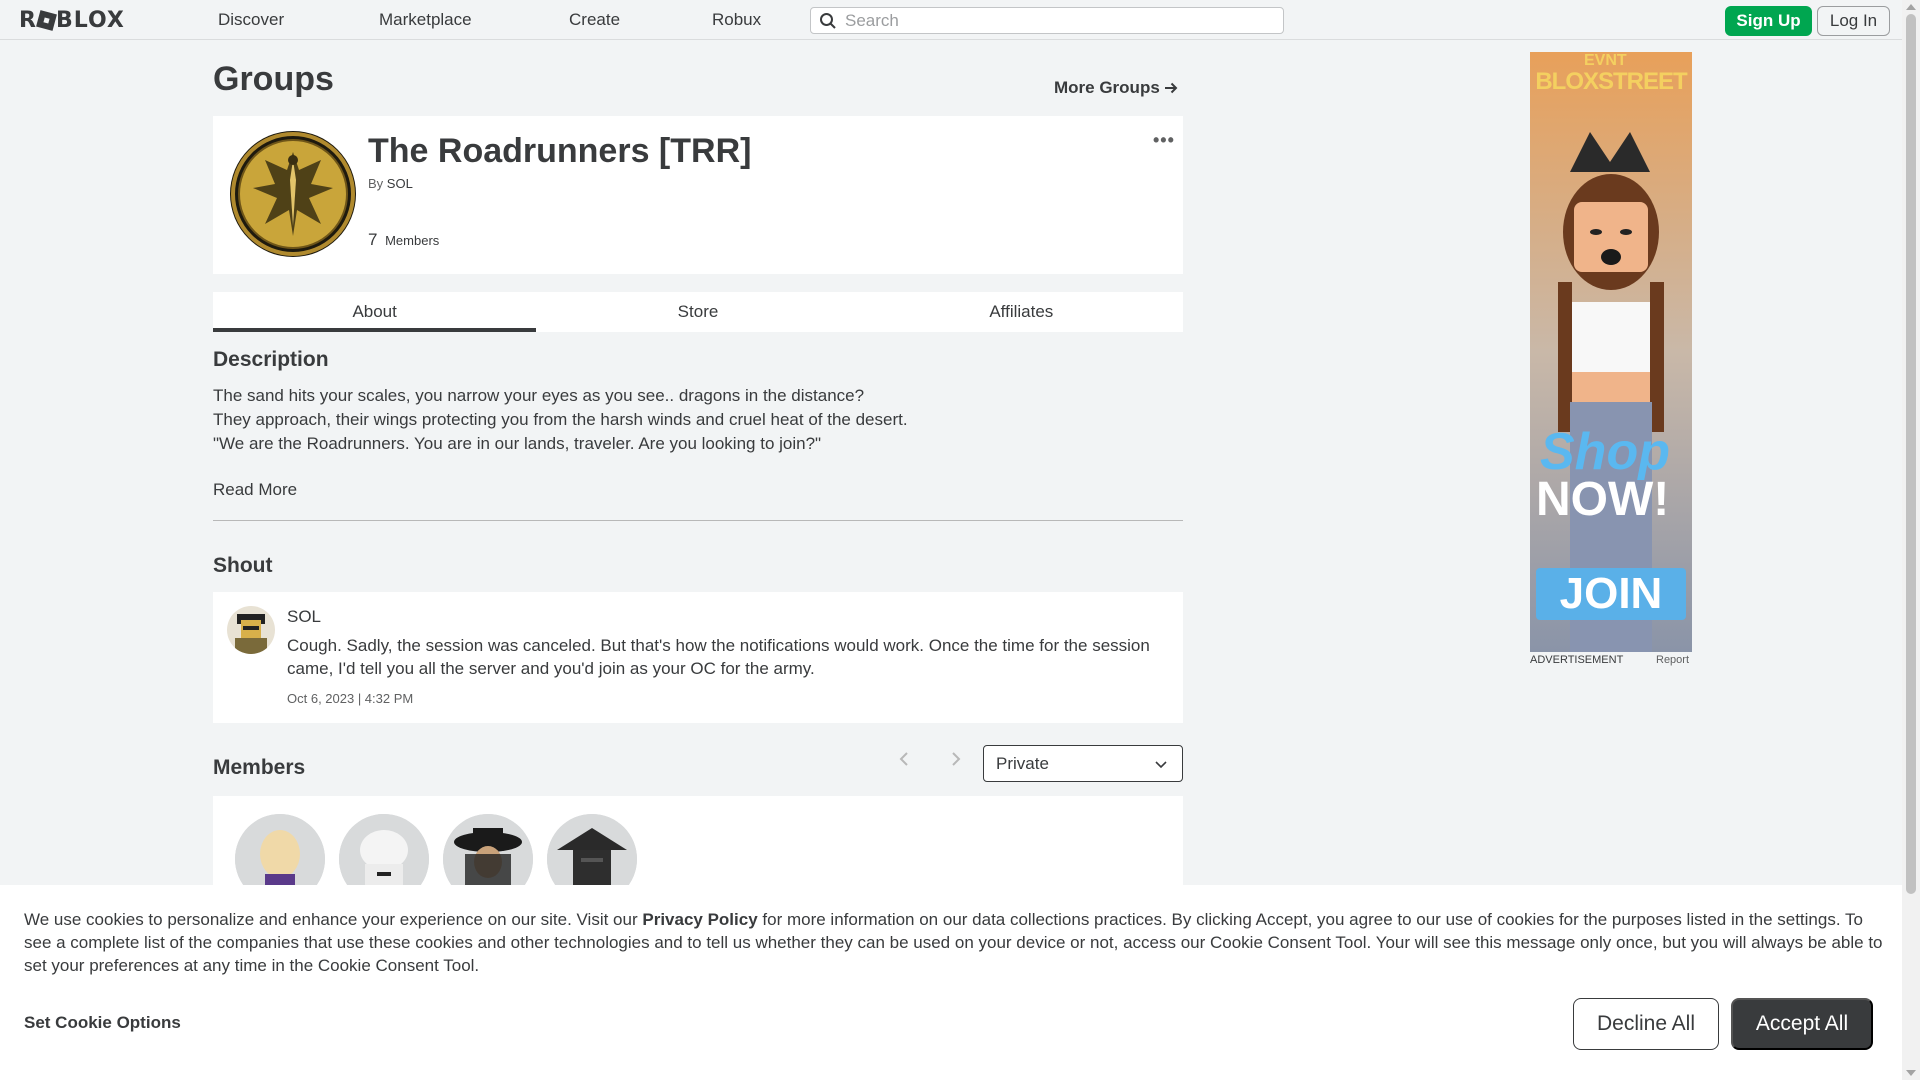  What do you see at coordinates (1083, 763) in the screenshot?
I see `rank-filter-select: Private` at bounding box center [1083, 763].